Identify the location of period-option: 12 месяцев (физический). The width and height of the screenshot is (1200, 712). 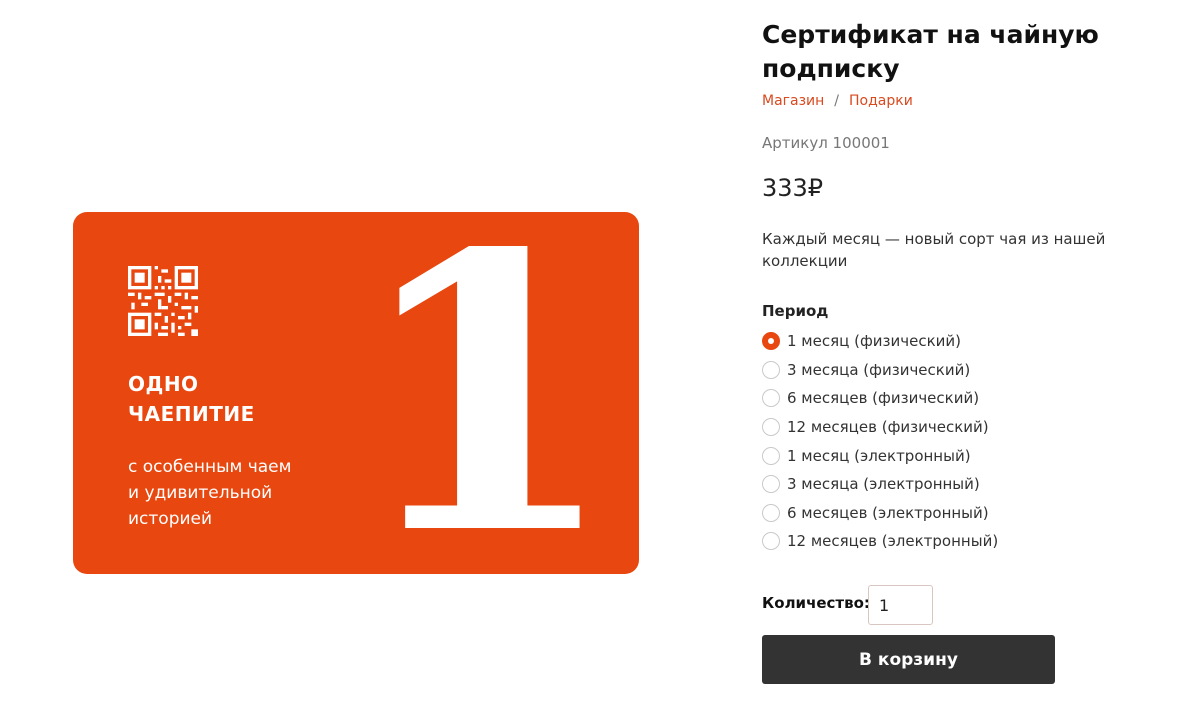
(962, 427).